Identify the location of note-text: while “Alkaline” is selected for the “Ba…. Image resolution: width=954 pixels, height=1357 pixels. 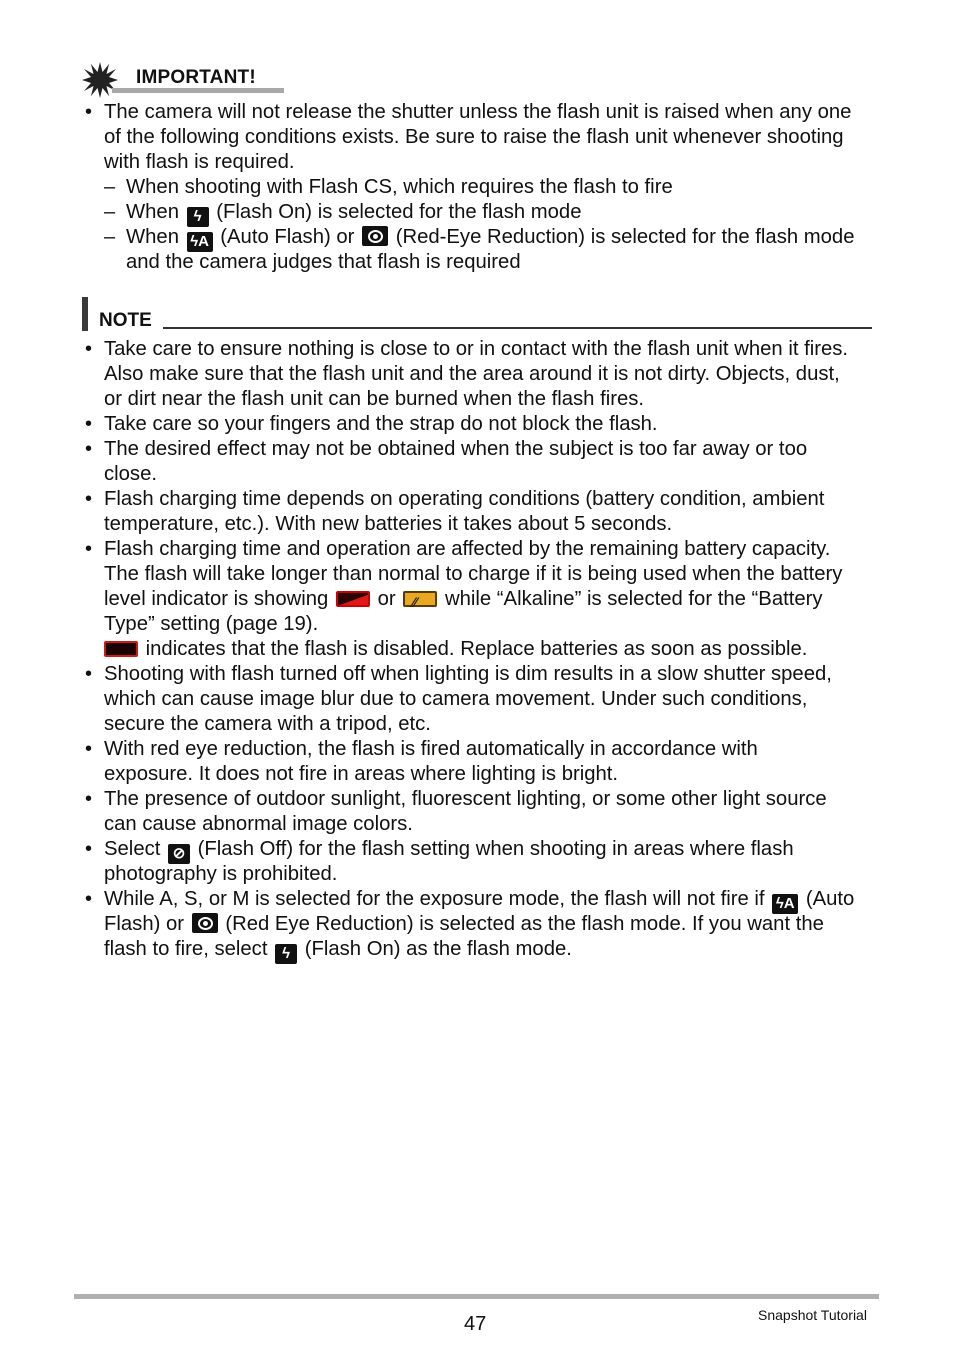
(633, 599).